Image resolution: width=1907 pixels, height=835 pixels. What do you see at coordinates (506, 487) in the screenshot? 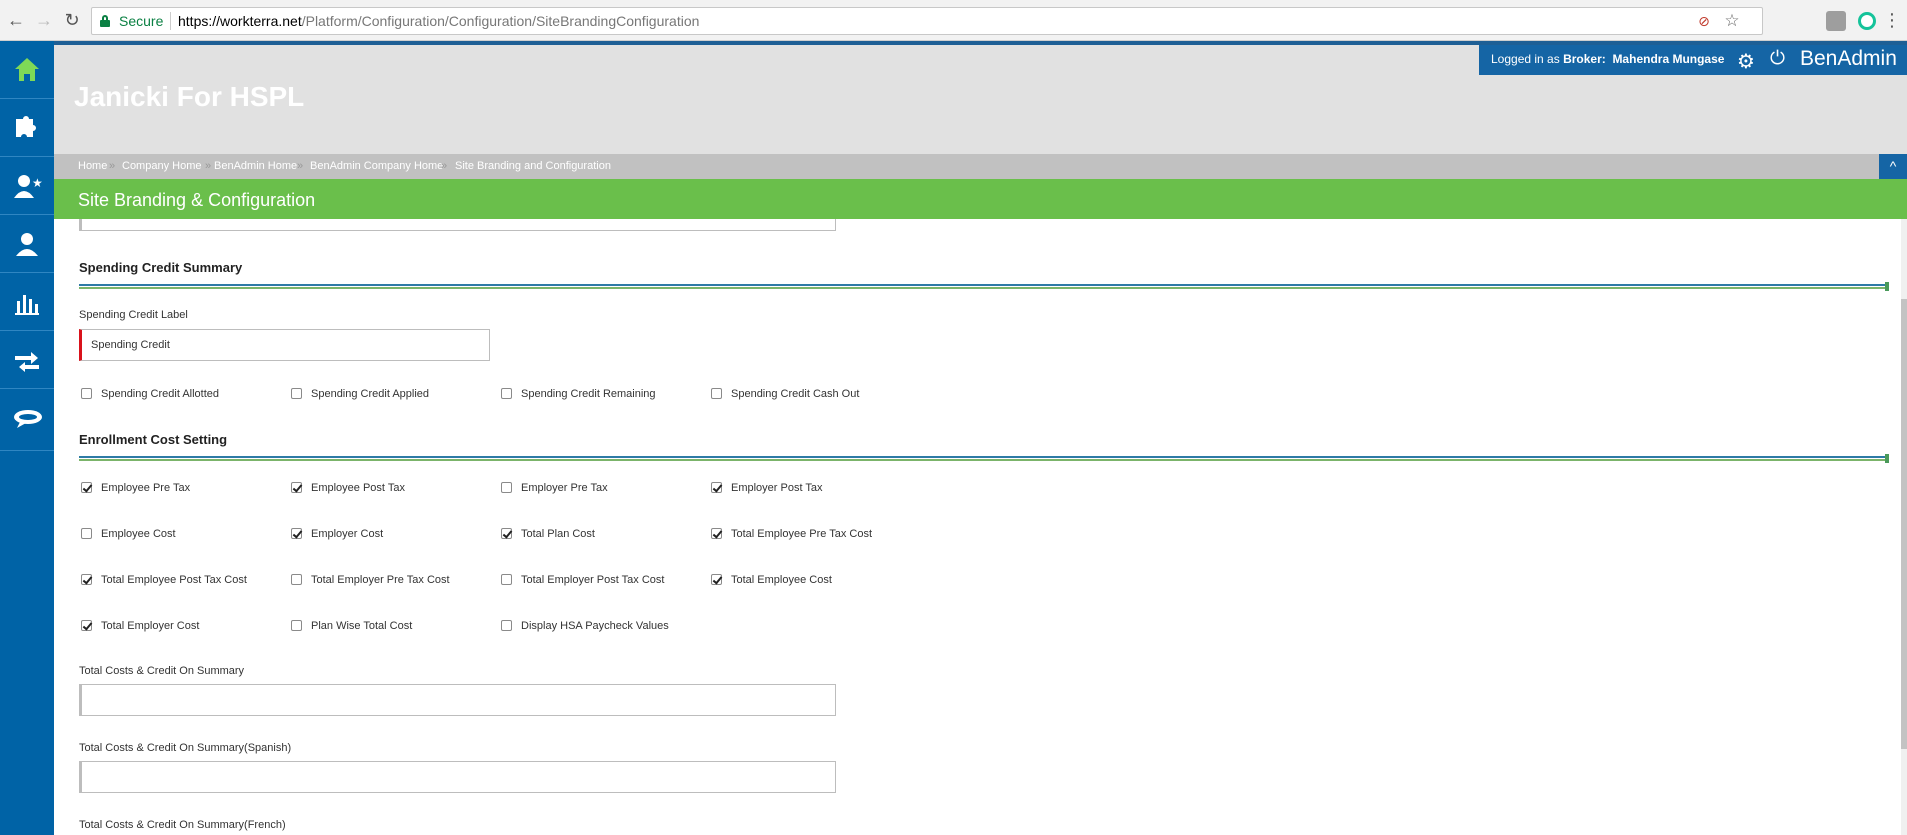
I see `checkbox-employer-pre-tax` at bounding box center [506, 487].